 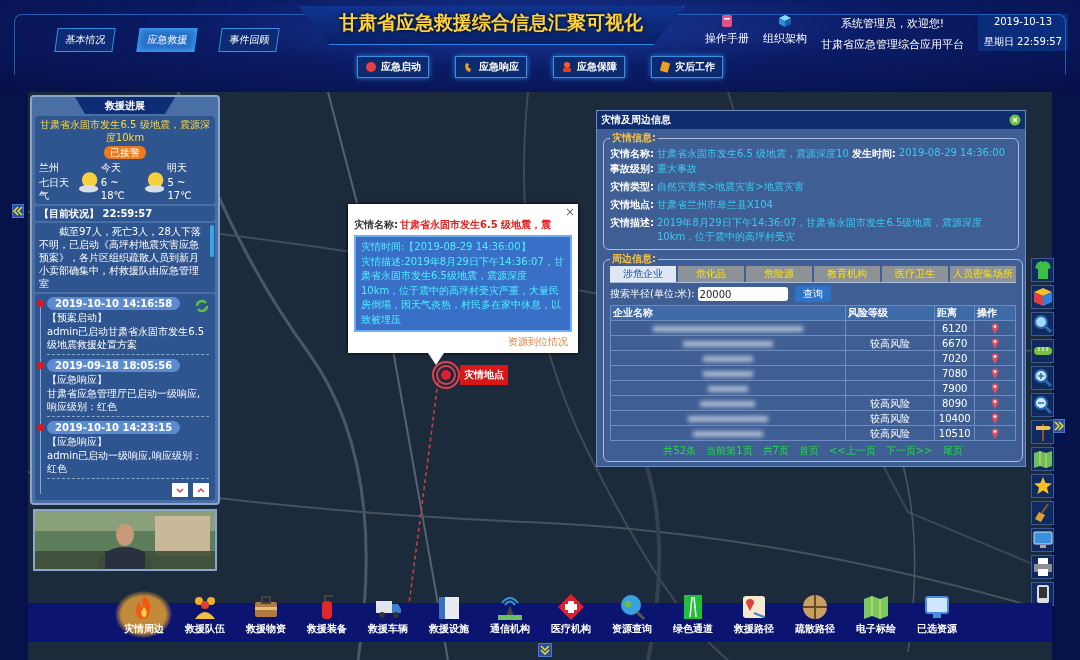 I want to click on nav-tab: 基本情况, so click(x=85, y=40).